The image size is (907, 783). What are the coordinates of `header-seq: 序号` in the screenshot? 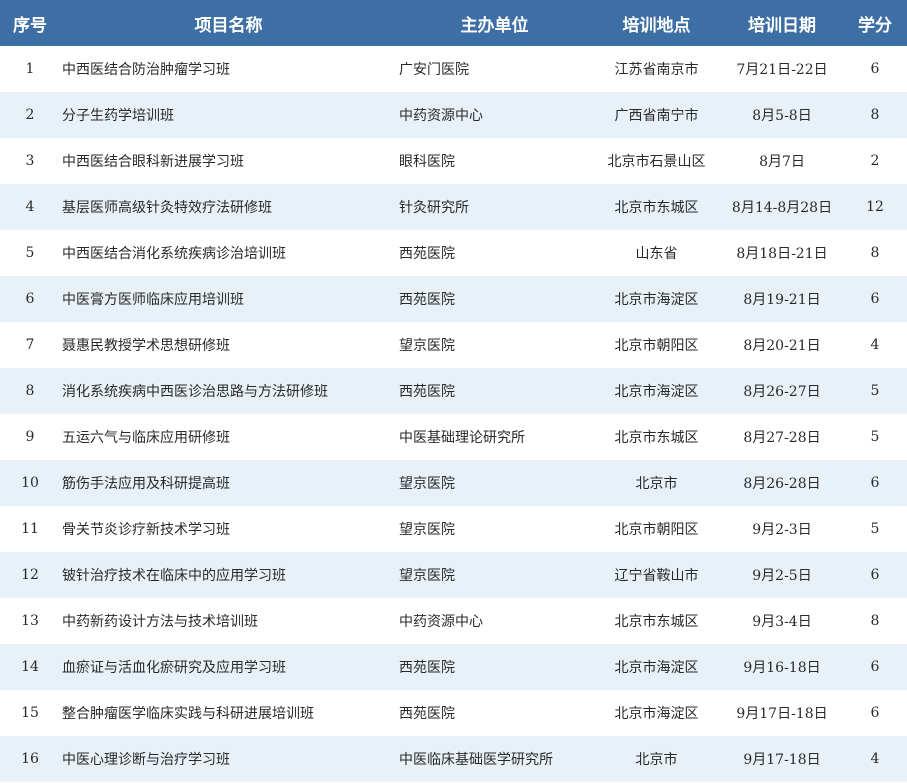 It's located at (30, 25).